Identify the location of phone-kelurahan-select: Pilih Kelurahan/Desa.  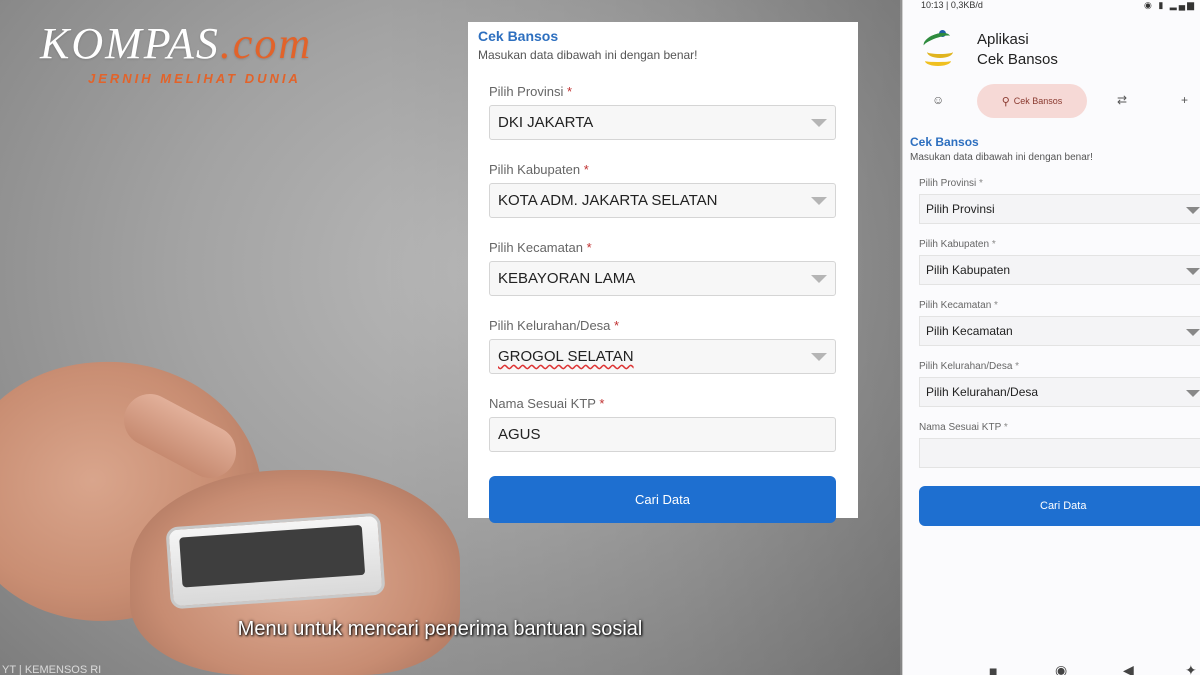
(1059, 392).